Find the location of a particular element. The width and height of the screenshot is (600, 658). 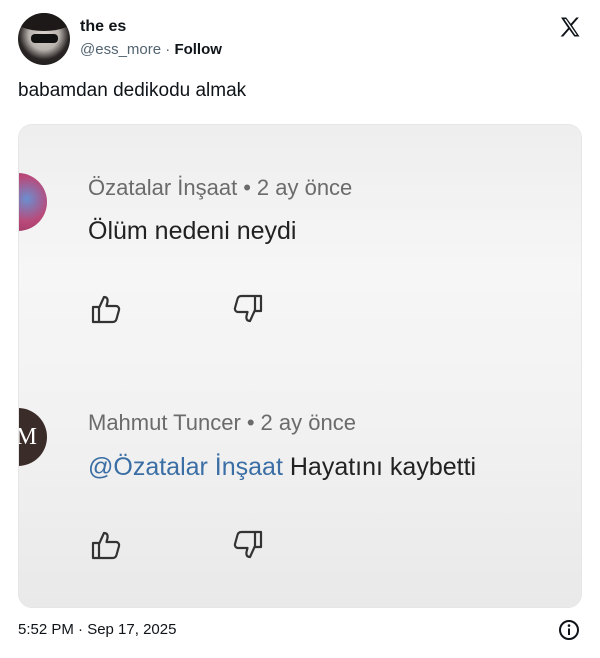

comment-meta: Mahmut Tuncer • 2 ay önce is located at coordinates (222, 423).